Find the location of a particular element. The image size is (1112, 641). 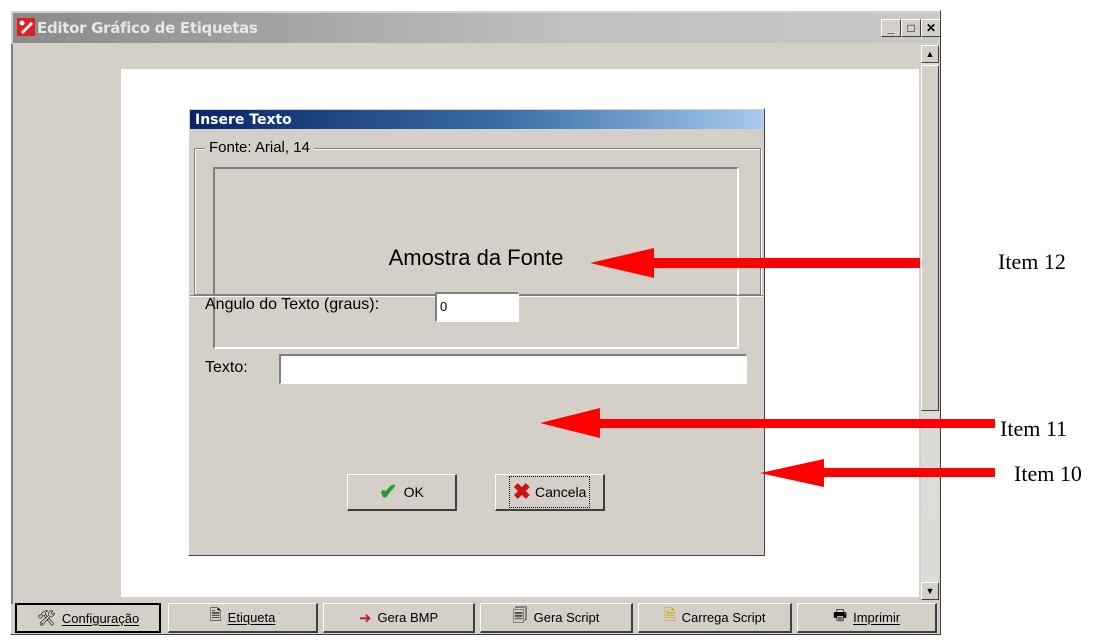

font-sample-text: Amostra da Fonte is located at coordinates (476, 257).